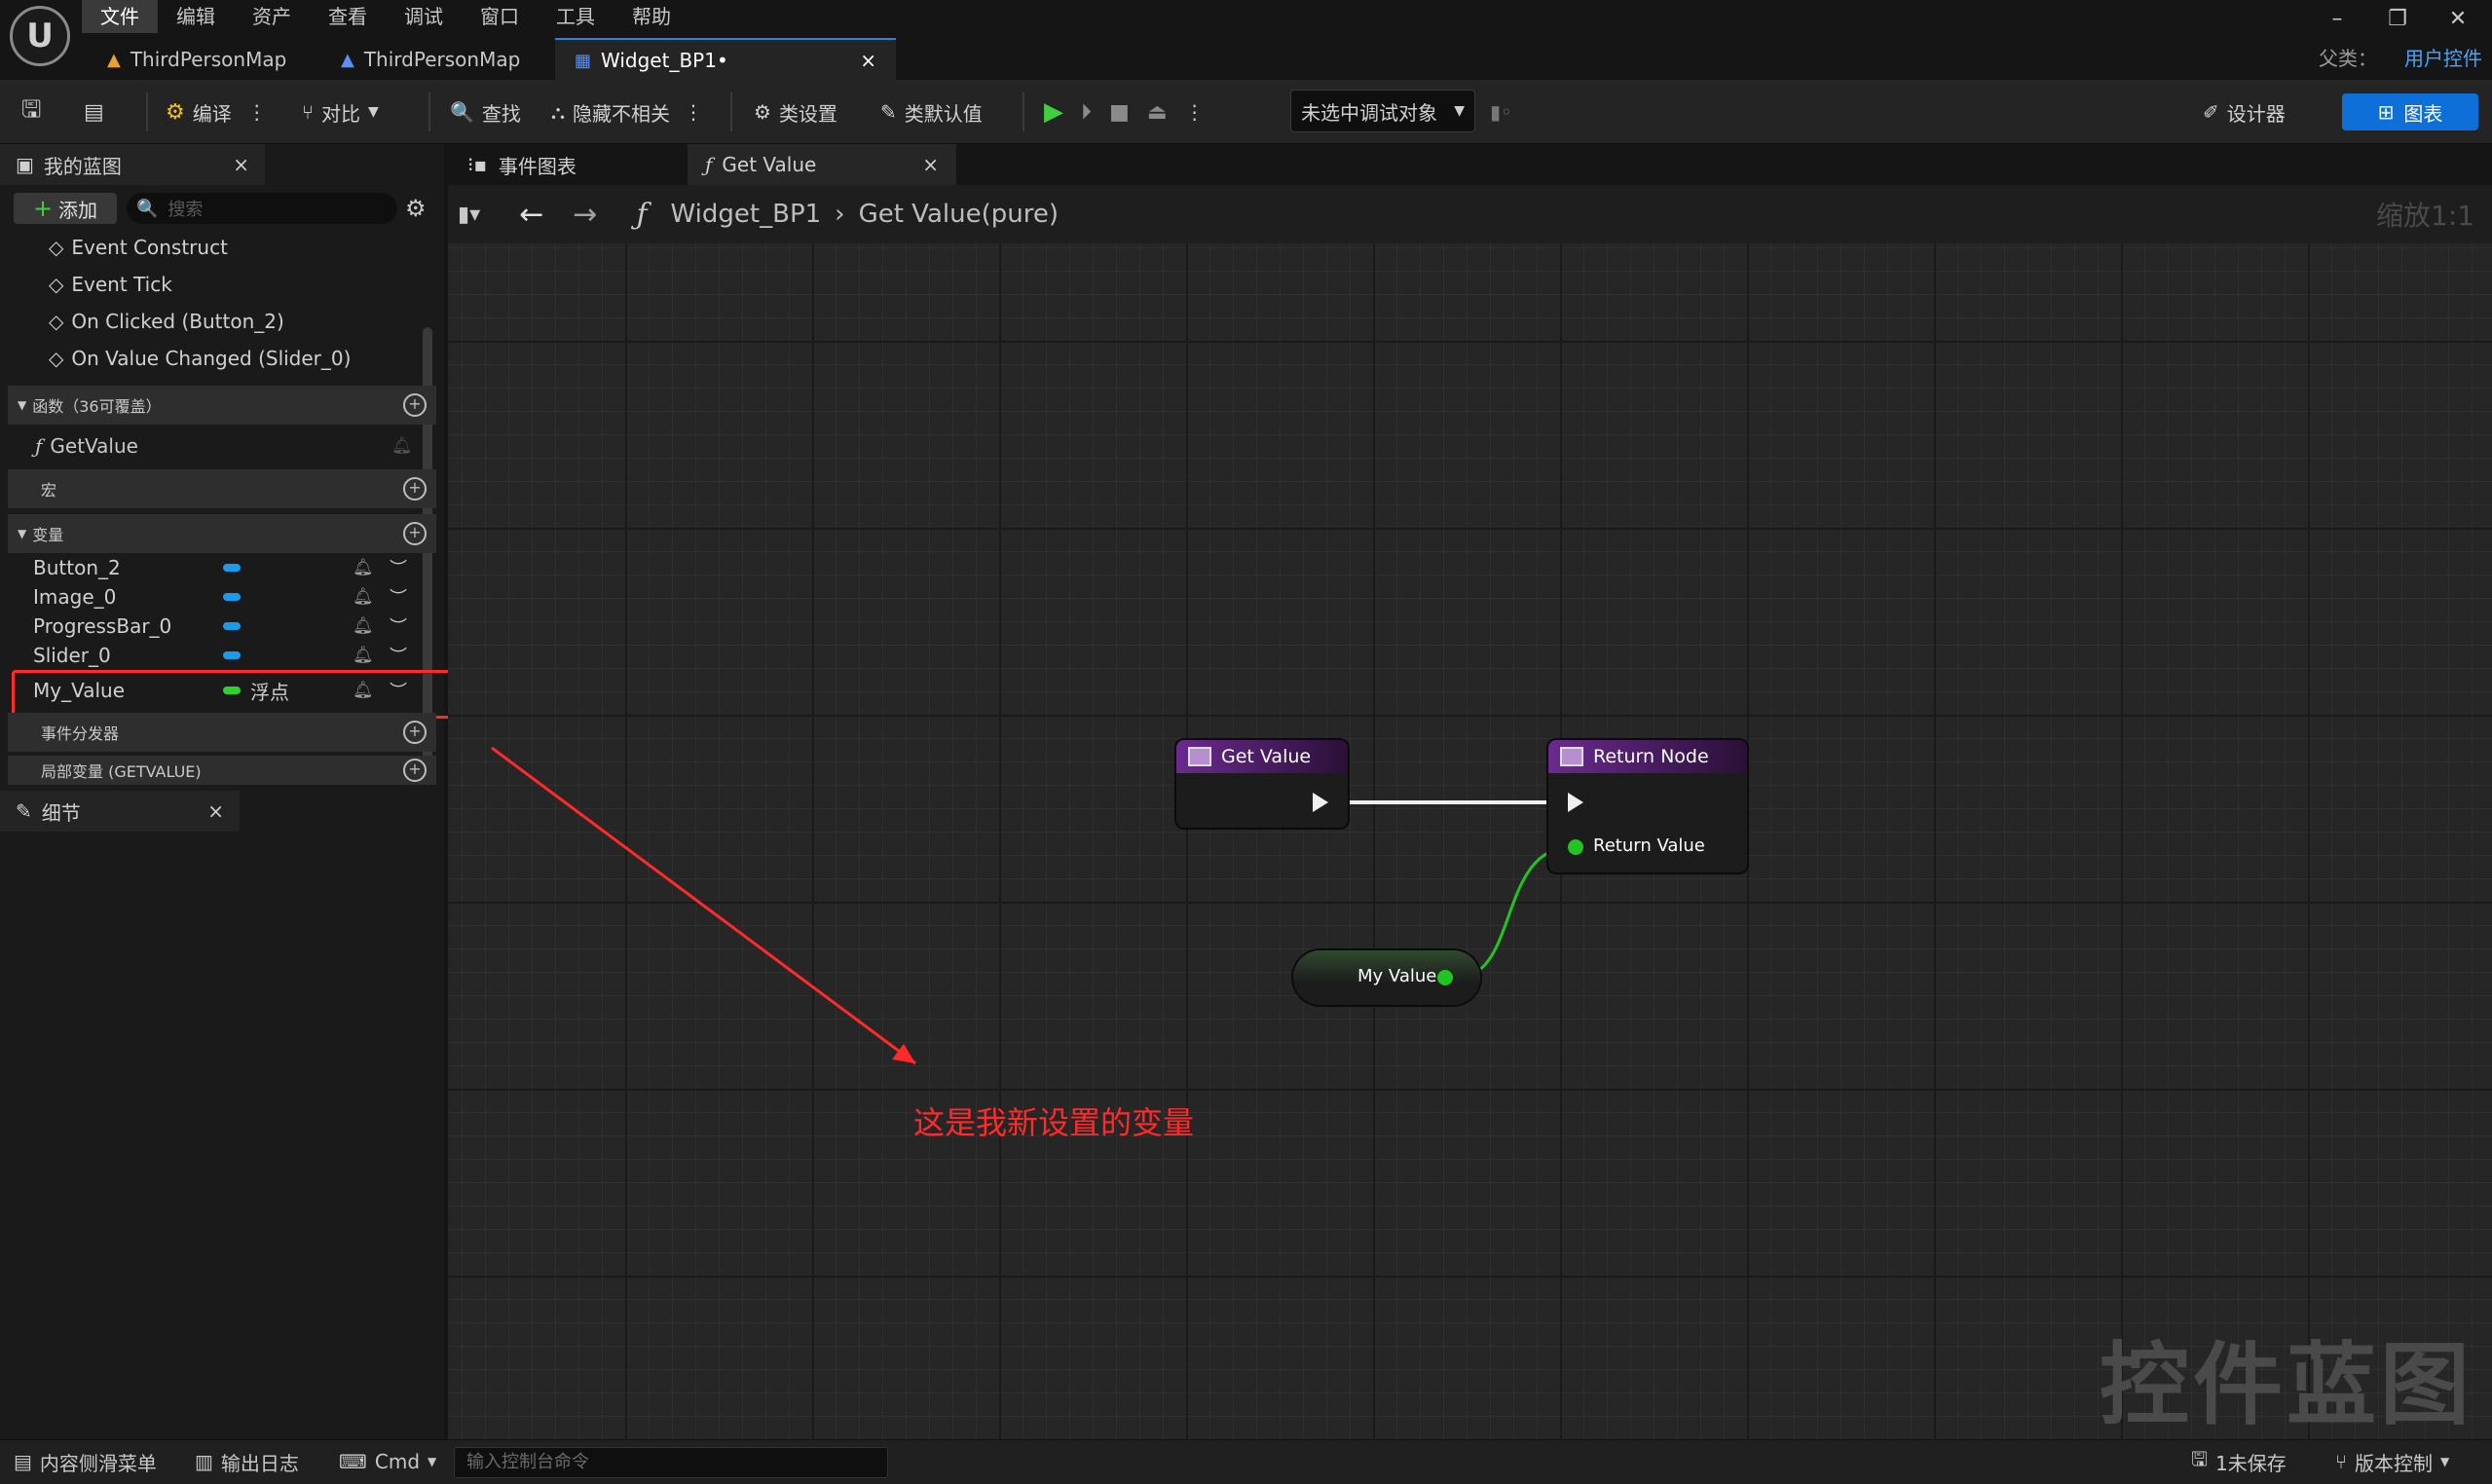 The width and height of the screenshot is (2492, 1484). Describe the element at coordinates (204, 1461) in the screenshot. I see `log-icon: ▥` at that location.